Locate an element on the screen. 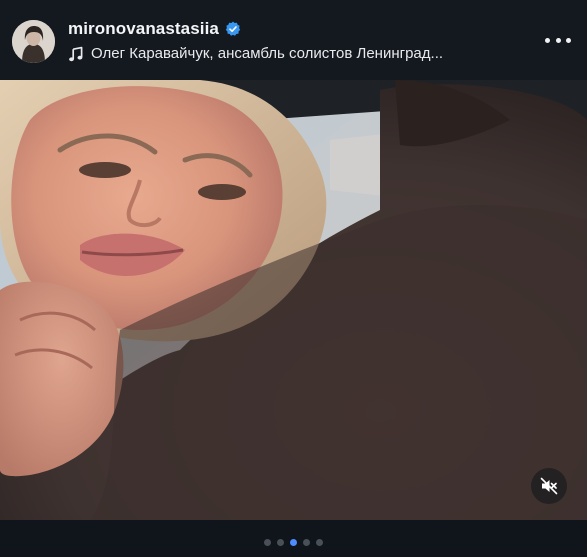 The width and height of the screenshot is (587, 557). speaker-muted-icon is located at coordinates (549, 486).